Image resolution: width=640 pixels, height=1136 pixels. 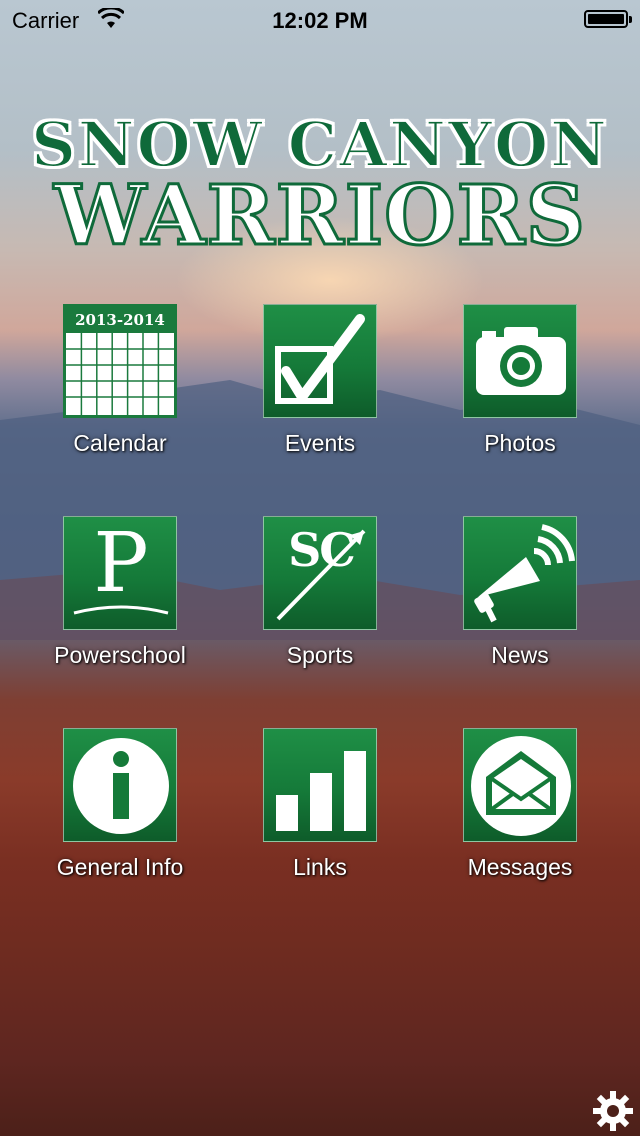 I want to click on checkbox-icon, so click(x=320, y=361).